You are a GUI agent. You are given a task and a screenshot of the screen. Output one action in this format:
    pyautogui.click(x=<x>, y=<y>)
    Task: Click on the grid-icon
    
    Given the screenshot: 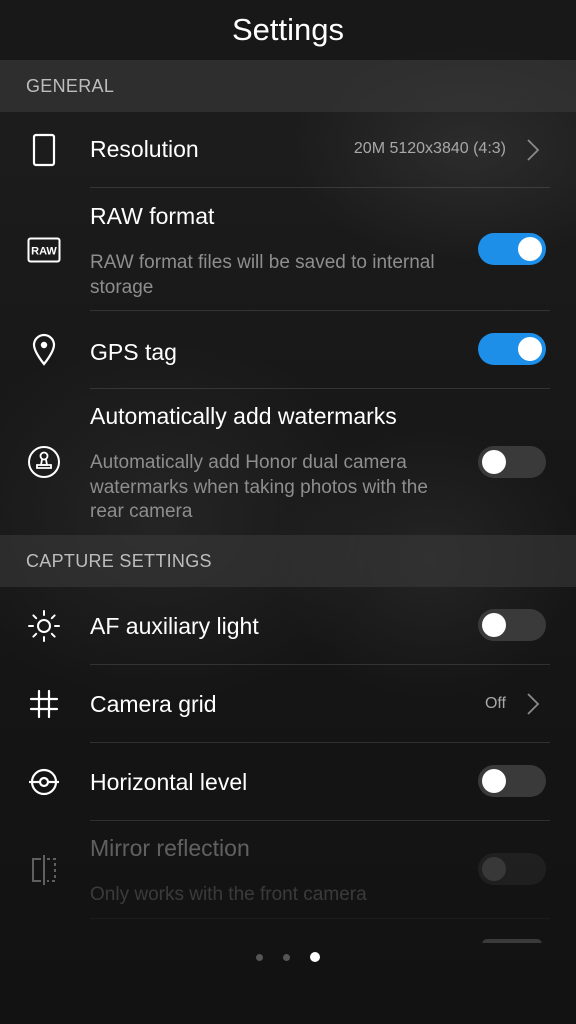 What is the action you would take?
    pyautogui.click(x=44, y=704)
    